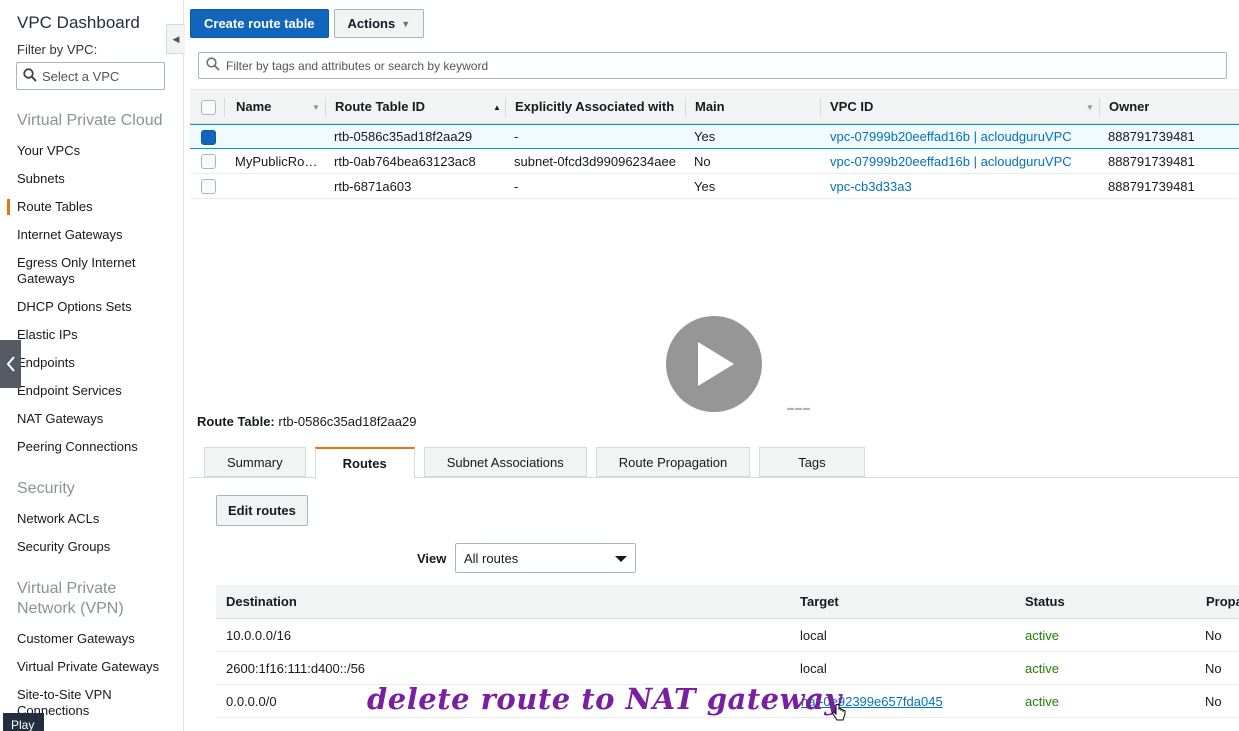 The image size is (1239, 731). What do you see at coordinates (505, 462) in the screenshot?
I see `tab-subnet-associations: Subnet Associations` at bounding box center [505, 462].